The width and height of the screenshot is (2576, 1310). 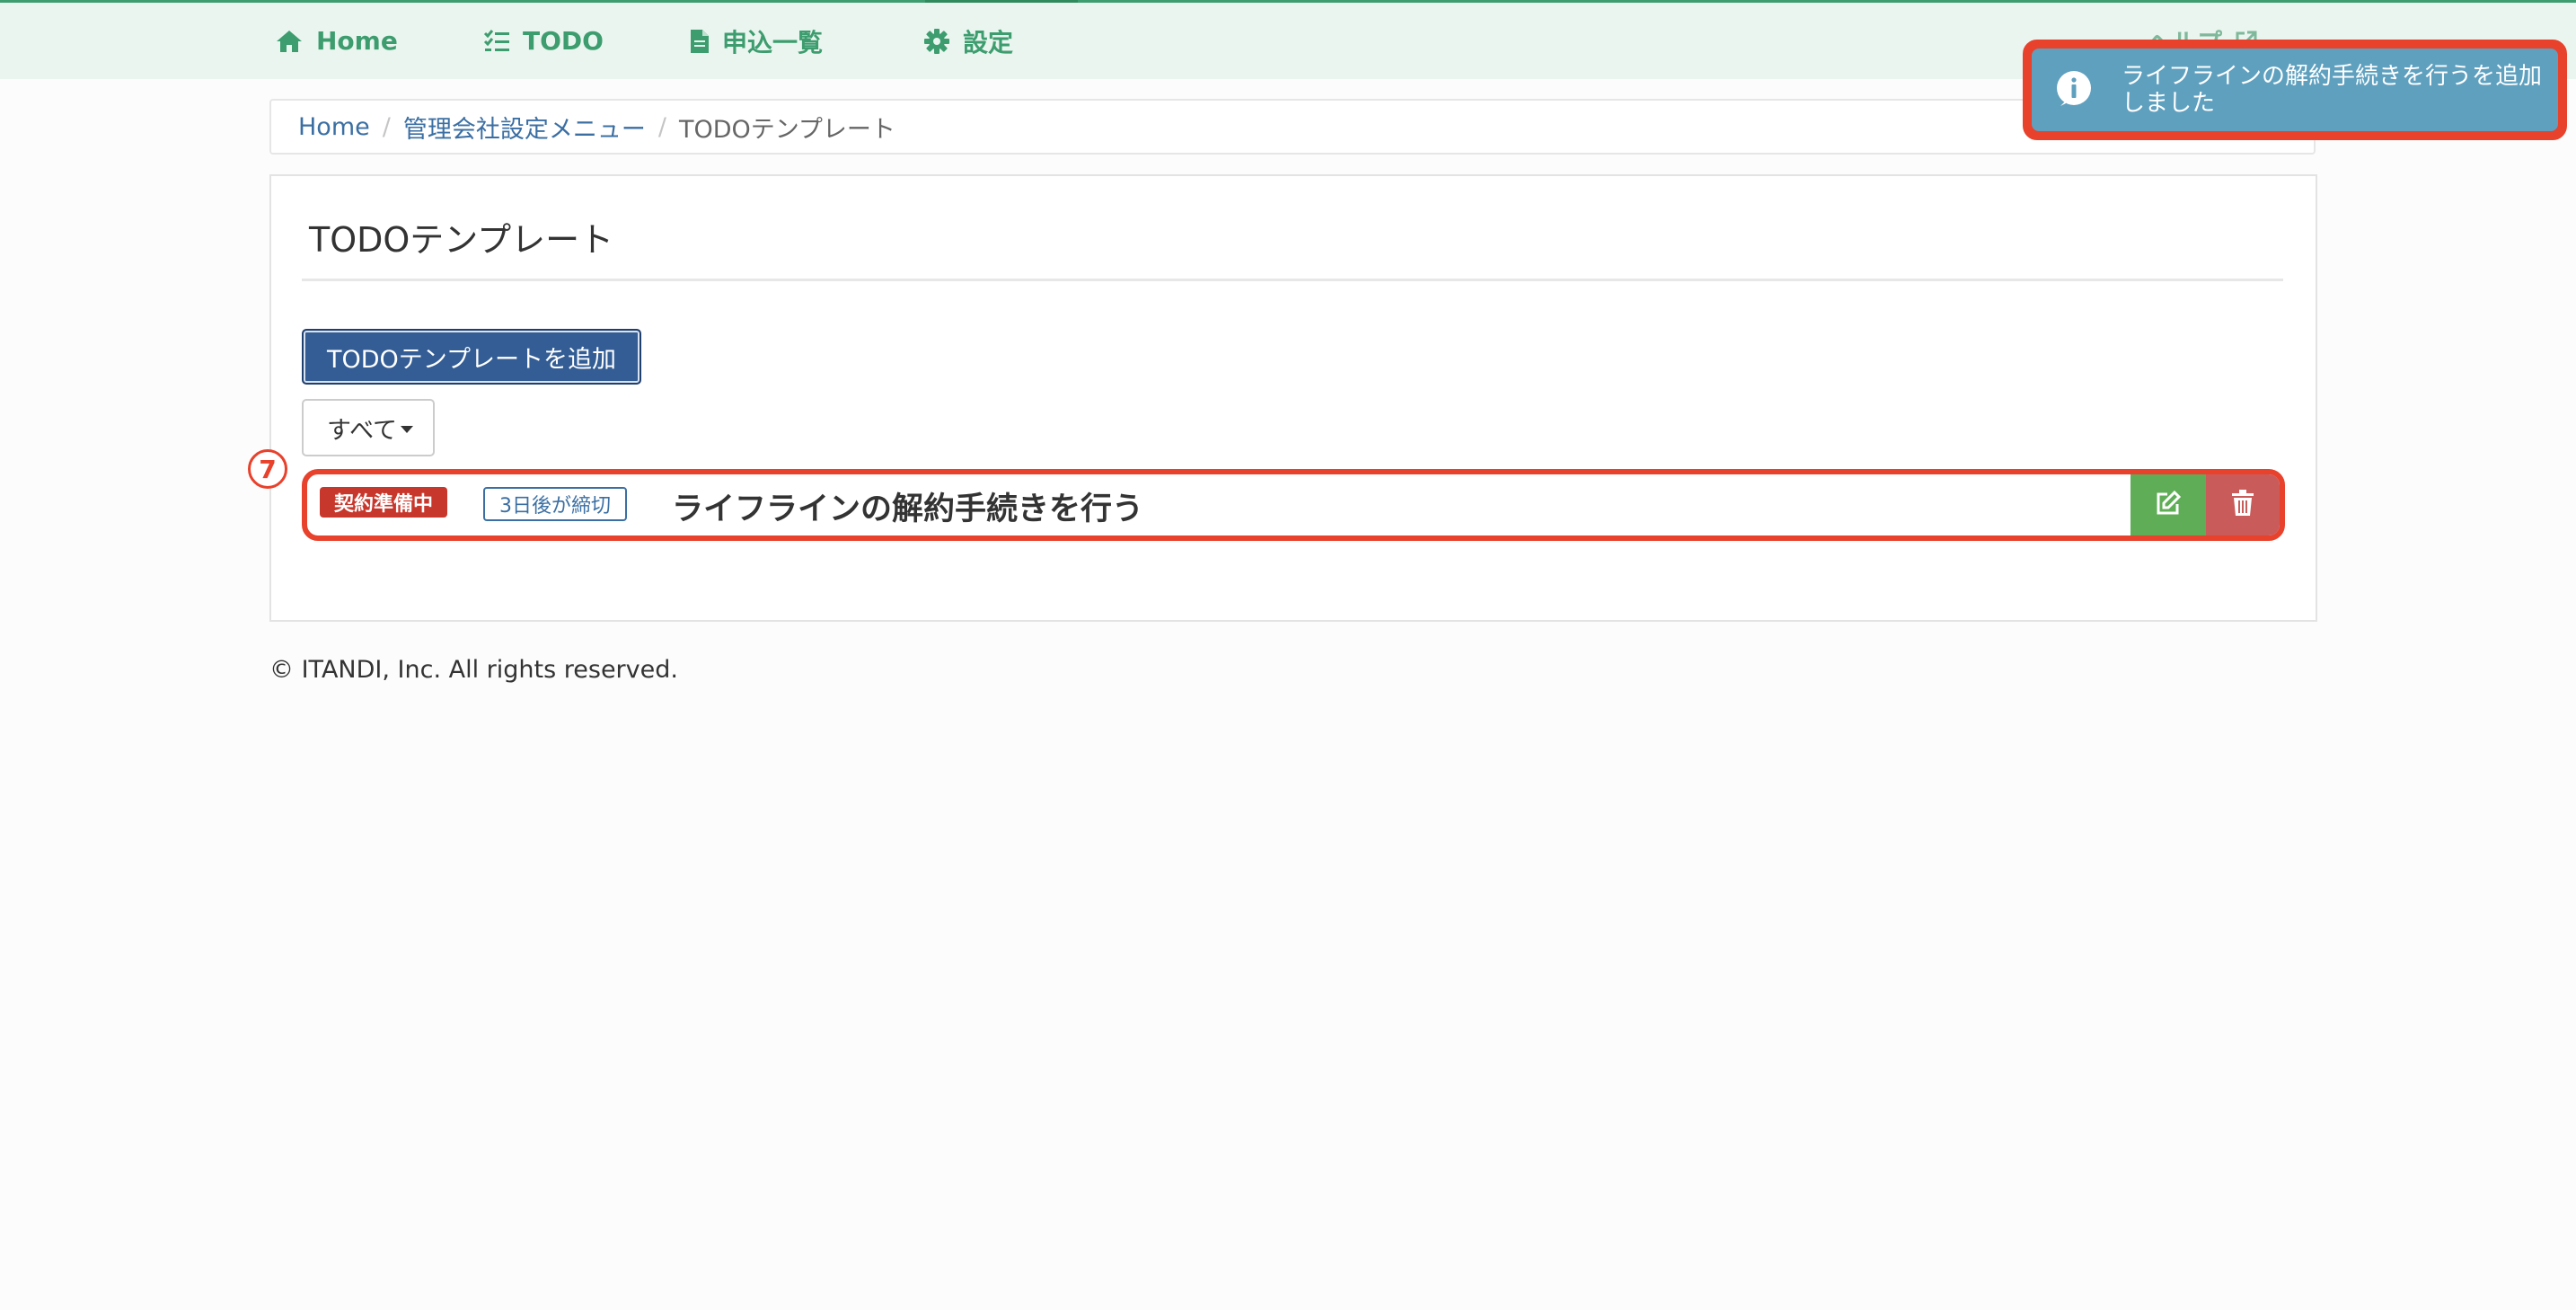 What do you see at coordinates (786, 129) in the screenshot?
I see `breadcrumb-current: TODOテンプレート` at bounding box center [786, 129].